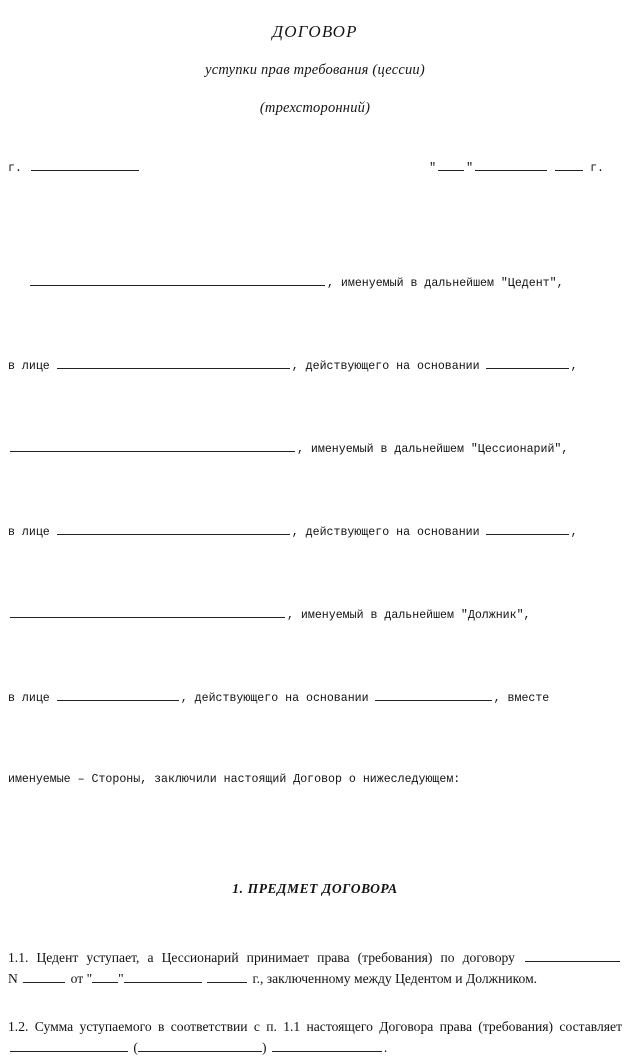 The height and width of the screenshot is (1058, 630). What do you see at coordinates (569, 165) in the screenshot?
I see `year-blank-field` at bounding box center [569, 165].